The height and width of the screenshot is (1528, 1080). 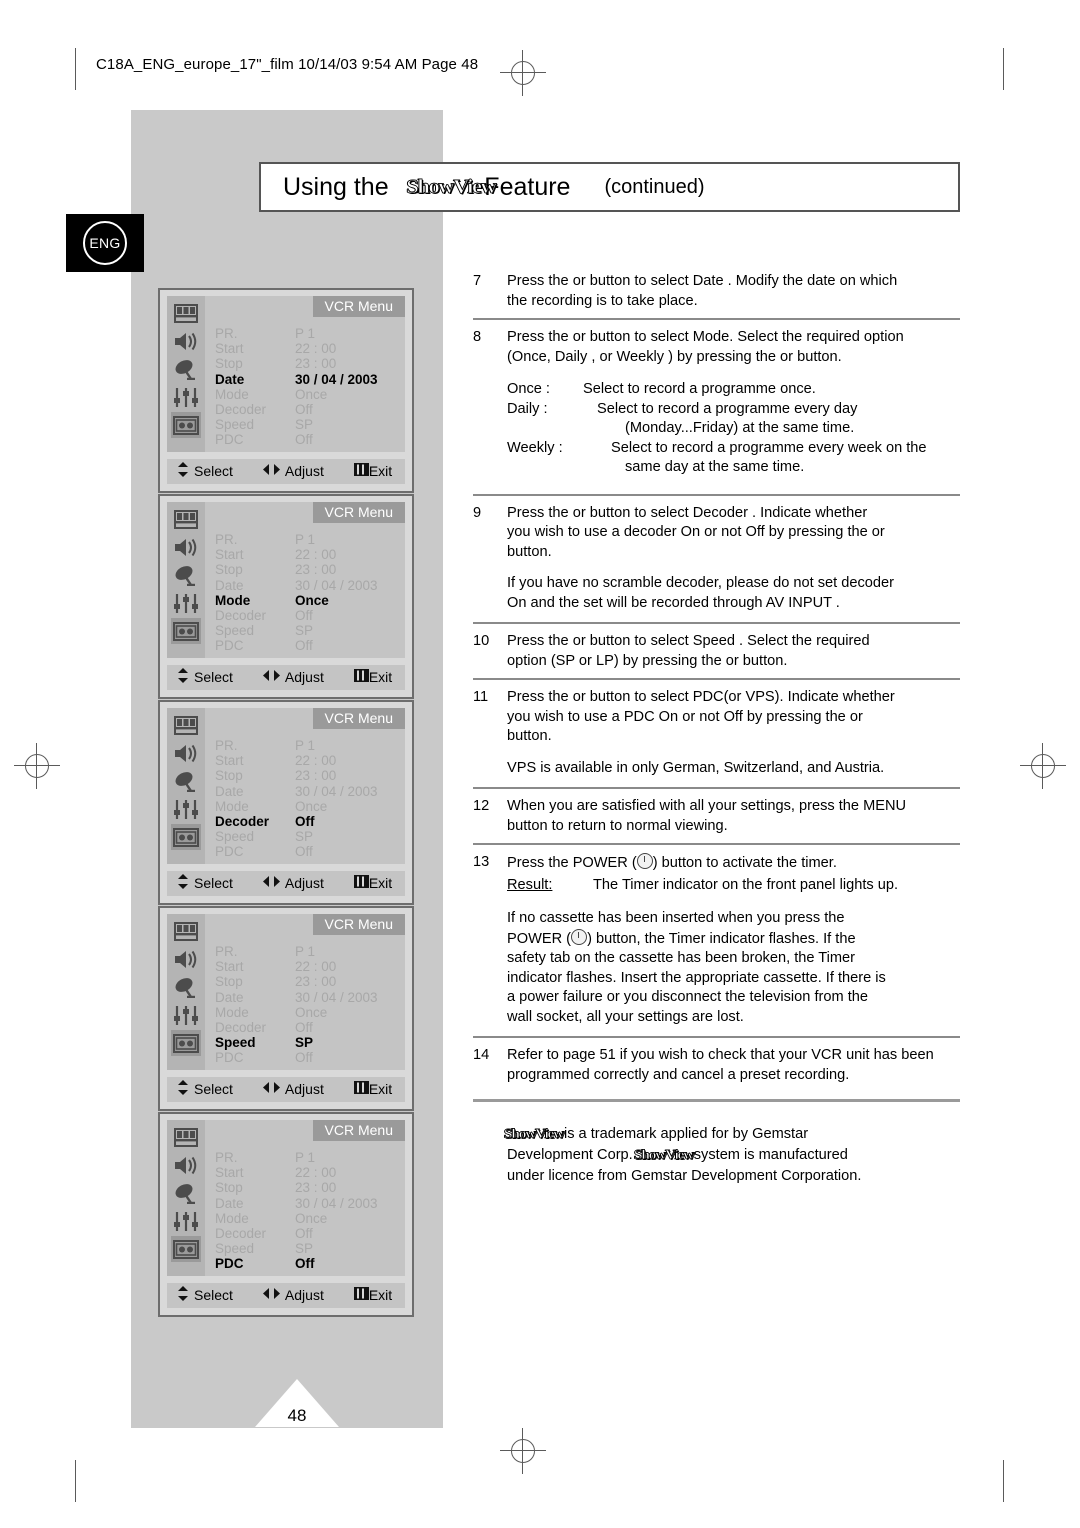 What do you see at coordinates (602, 300) in the screenshot?
I see `step-7-line2: the recording is to take place.` at bounding box center [602, 300].